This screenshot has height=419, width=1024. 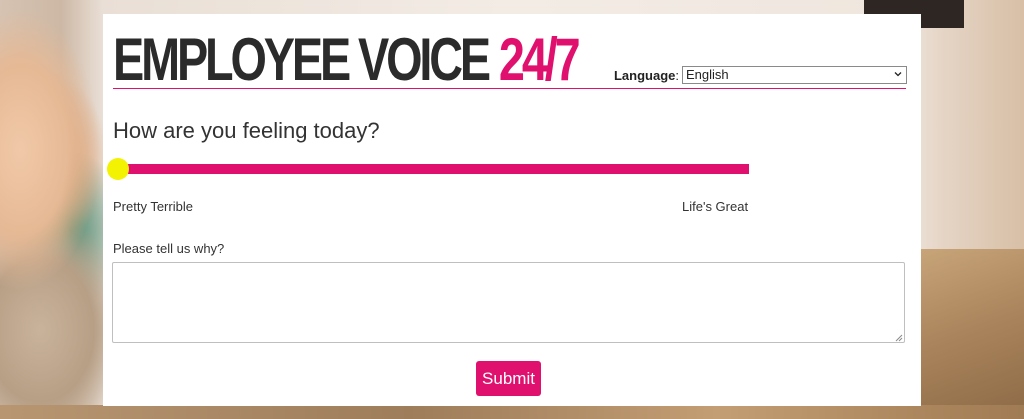 What do you see at coordinates (433, 169) in the screenshot?
I see `slider-track` at bounding box center [433, 169].